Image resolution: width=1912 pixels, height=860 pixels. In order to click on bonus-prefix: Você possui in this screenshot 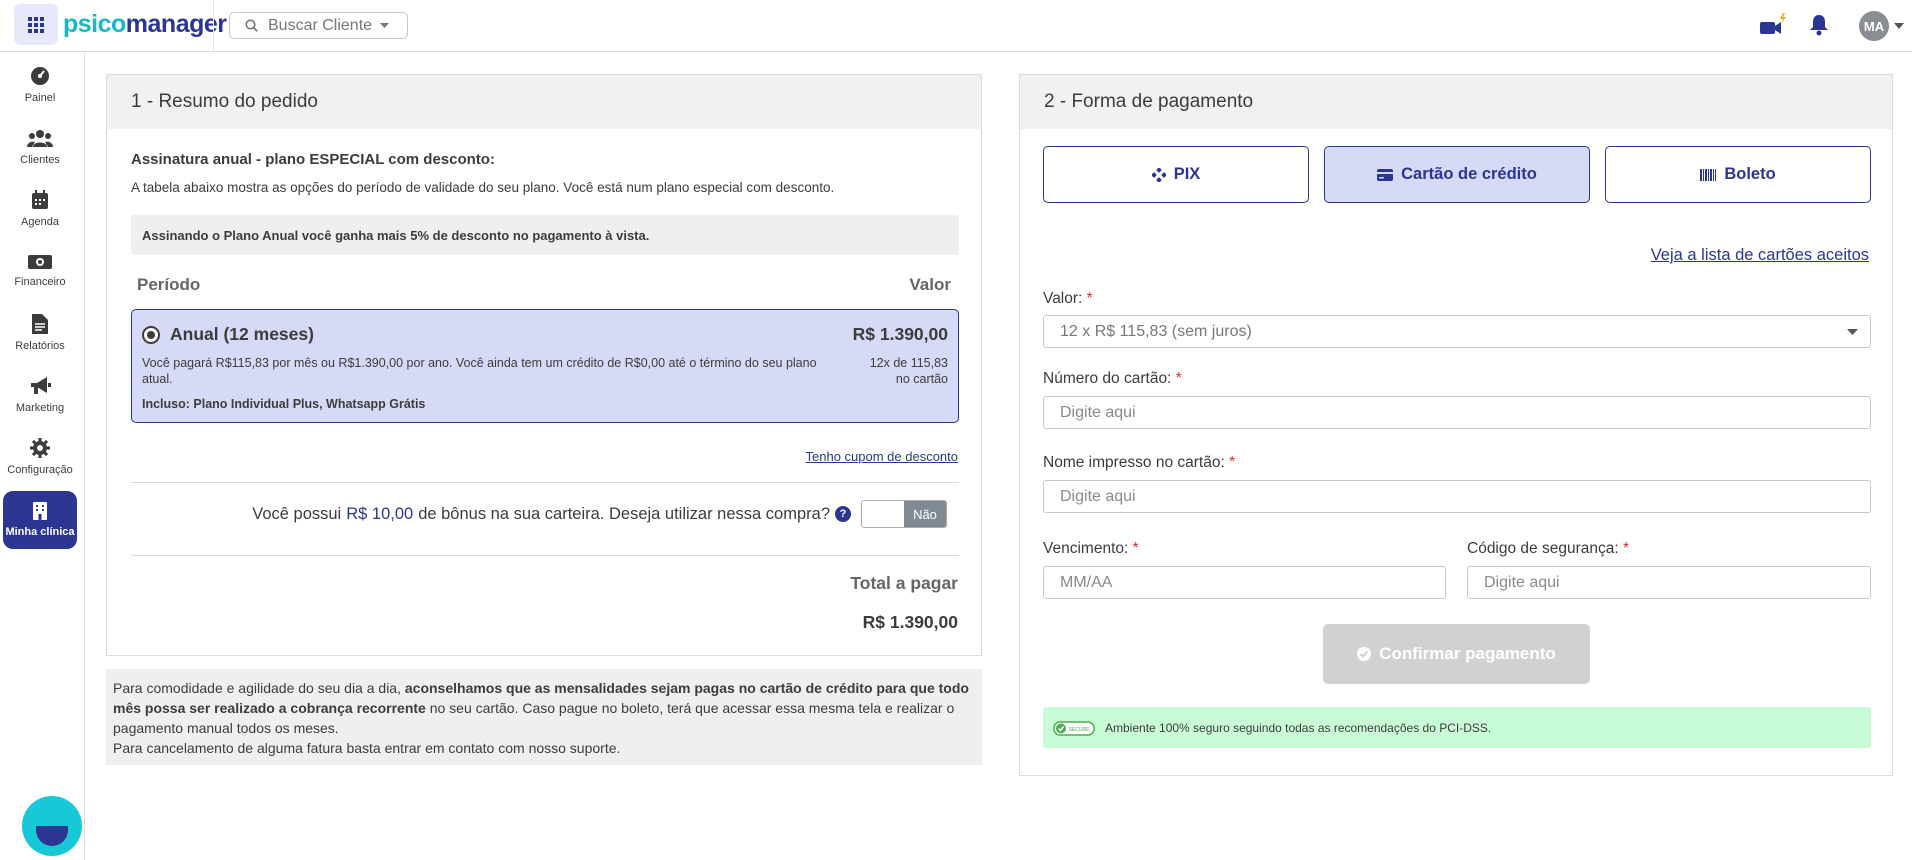, I will do `click(297, 513)`.